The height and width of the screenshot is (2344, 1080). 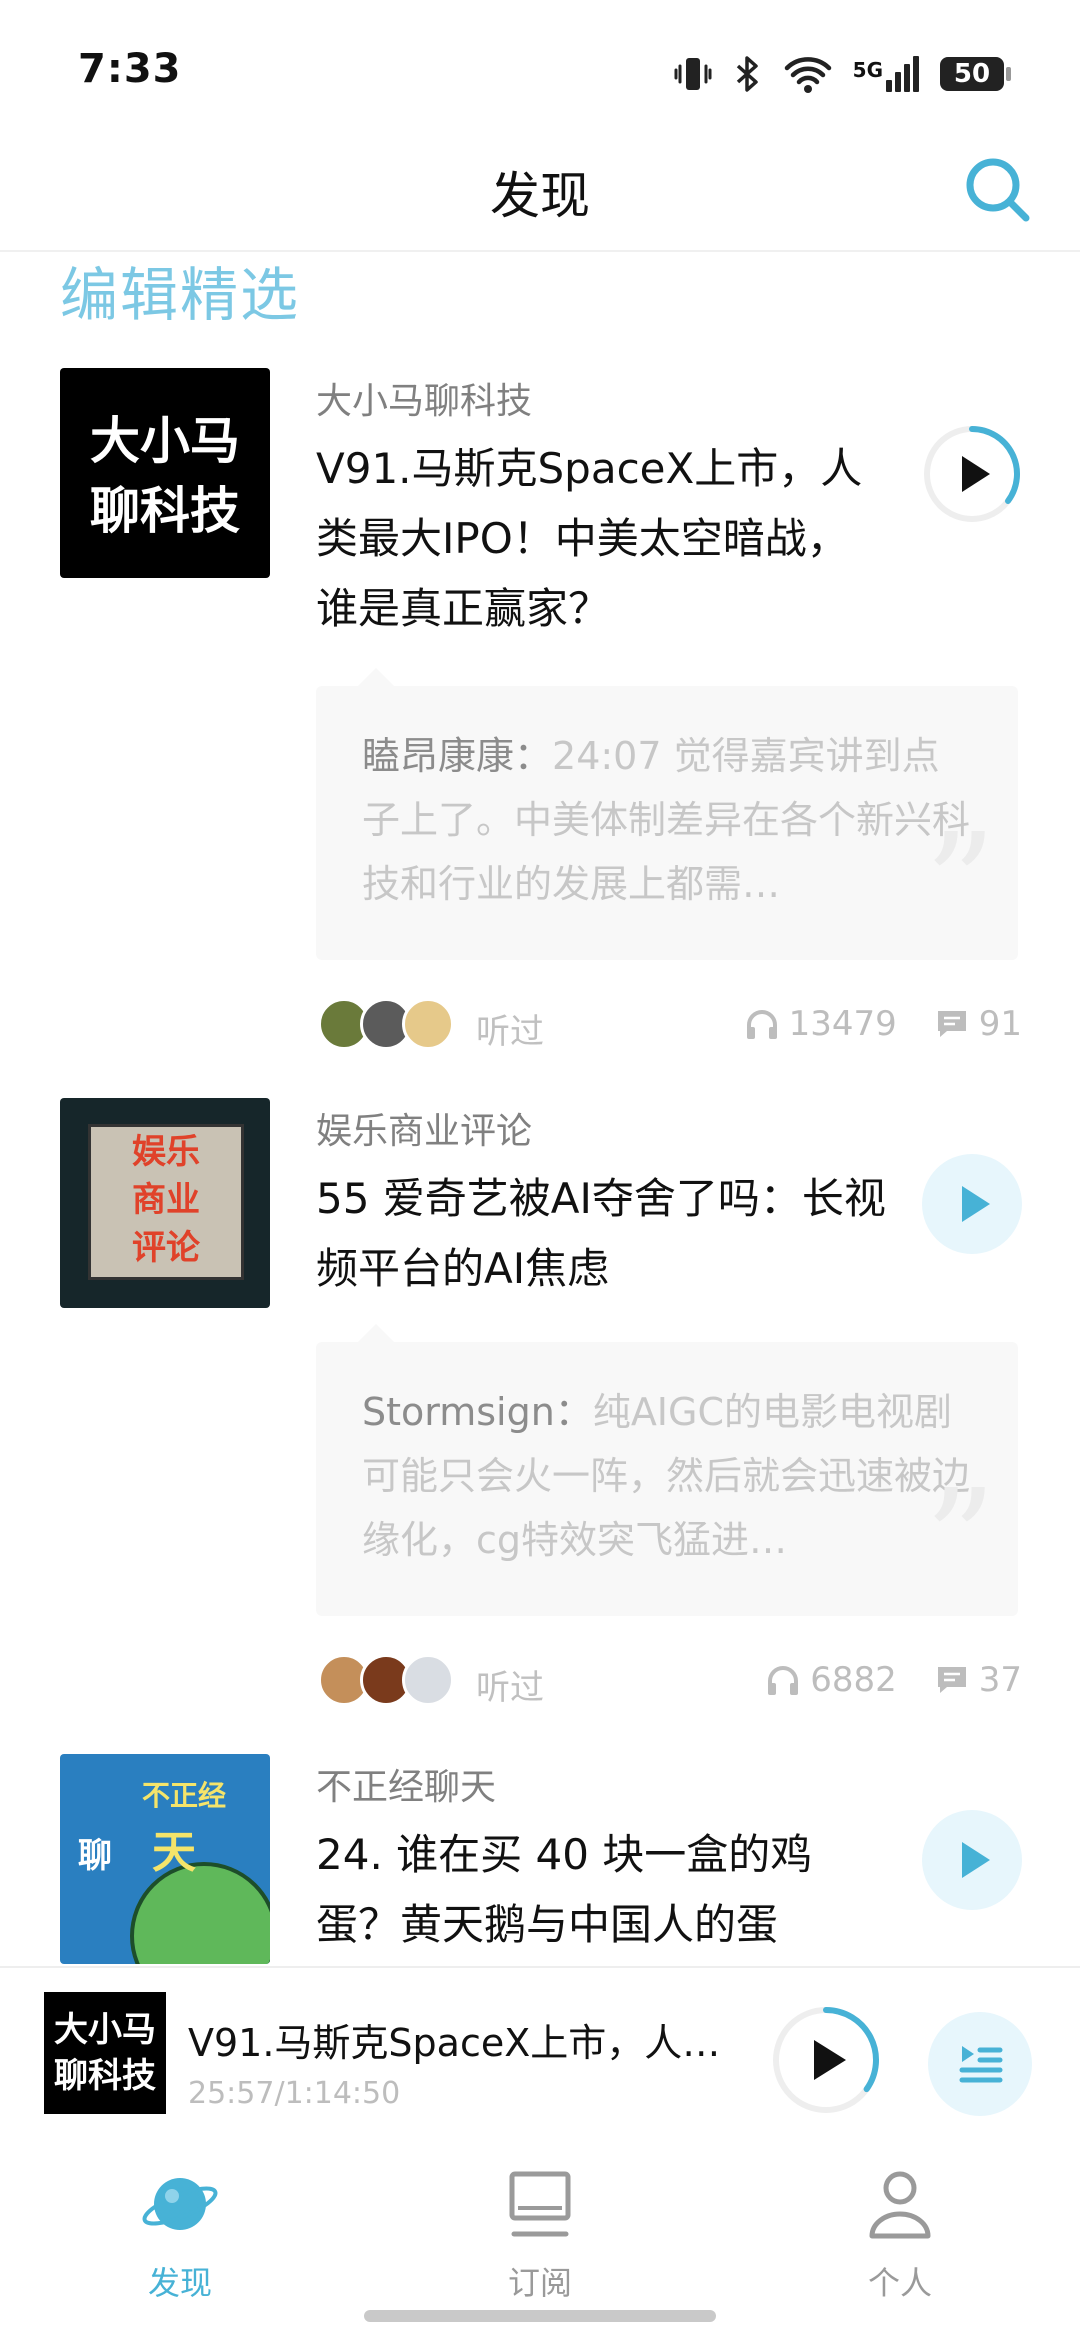 What do you see at coordinates (180, 295) in the screenshot?
I see `section-title: 编辑精选` at bounding box center [180, 295].